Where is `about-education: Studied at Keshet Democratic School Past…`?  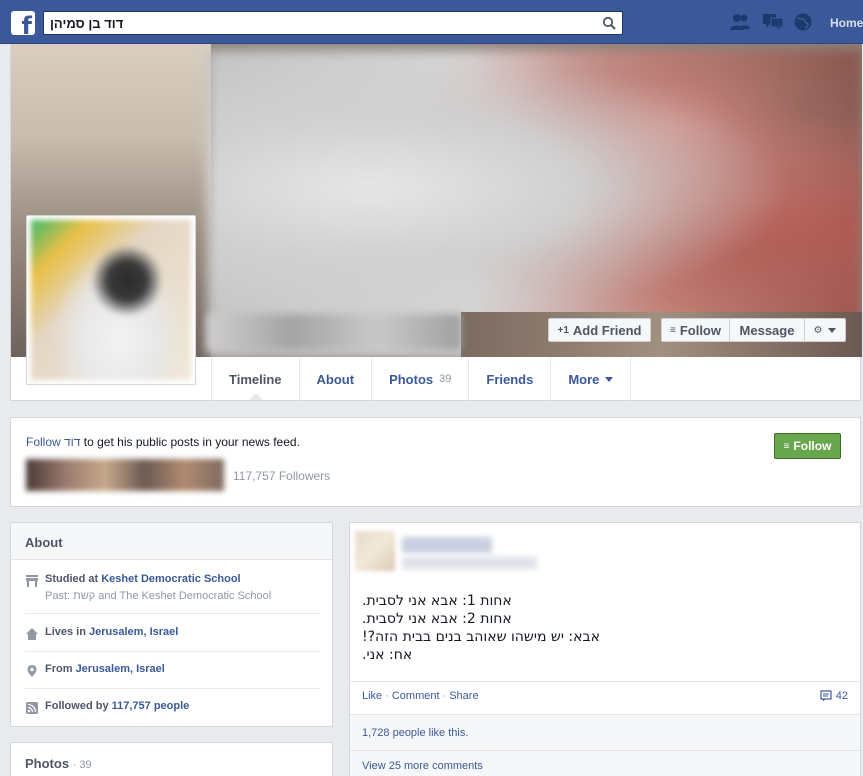 about-education: Studied at Keshet Democratic School Past… is located at coordinates (172, 593).